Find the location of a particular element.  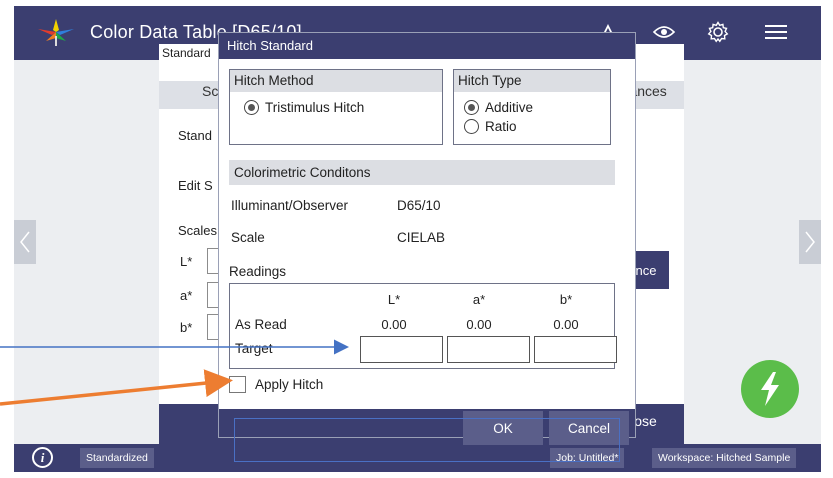

radio-additive-label: Additive is located at coordinates (509, 107).